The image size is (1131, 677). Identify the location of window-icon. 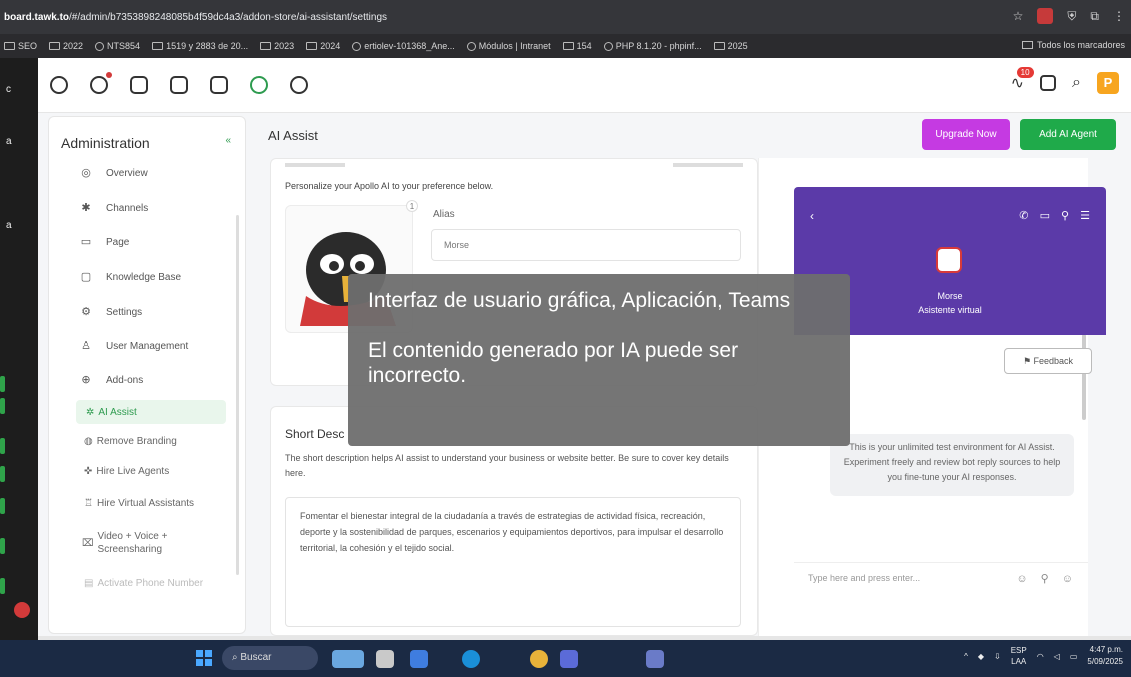
(1048, 83).